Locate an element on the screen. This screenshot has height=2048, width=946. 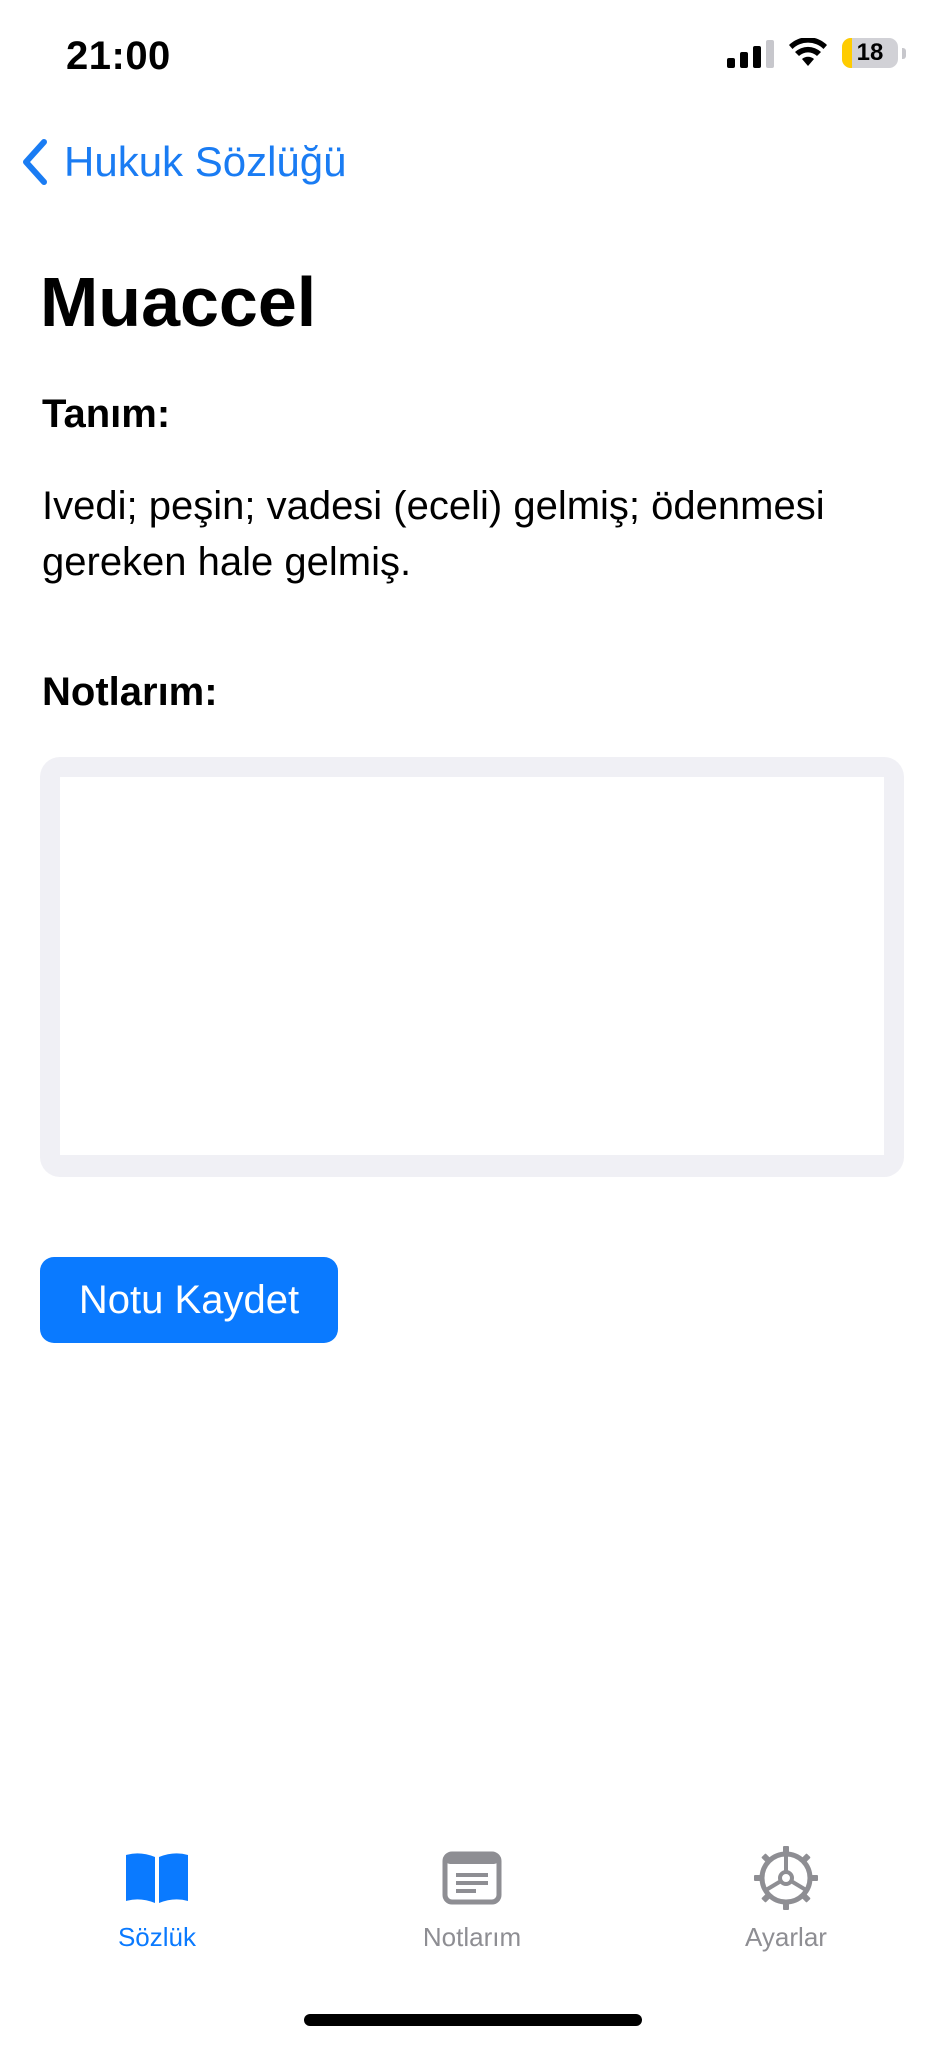
battery-level: 18 is located at coordinates (870, 52).